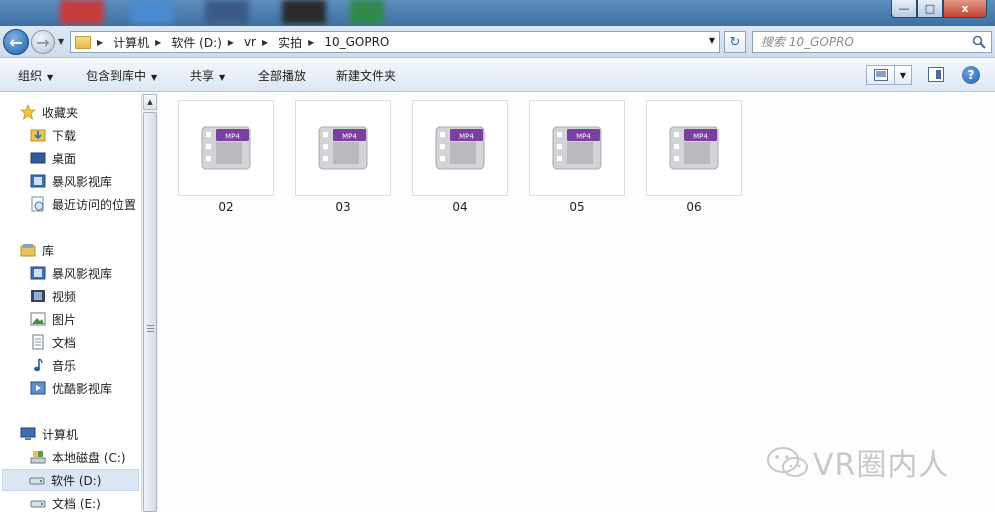  I want to click on include-in-library-menu: 包含到库中 ▼, so click(121, 75).